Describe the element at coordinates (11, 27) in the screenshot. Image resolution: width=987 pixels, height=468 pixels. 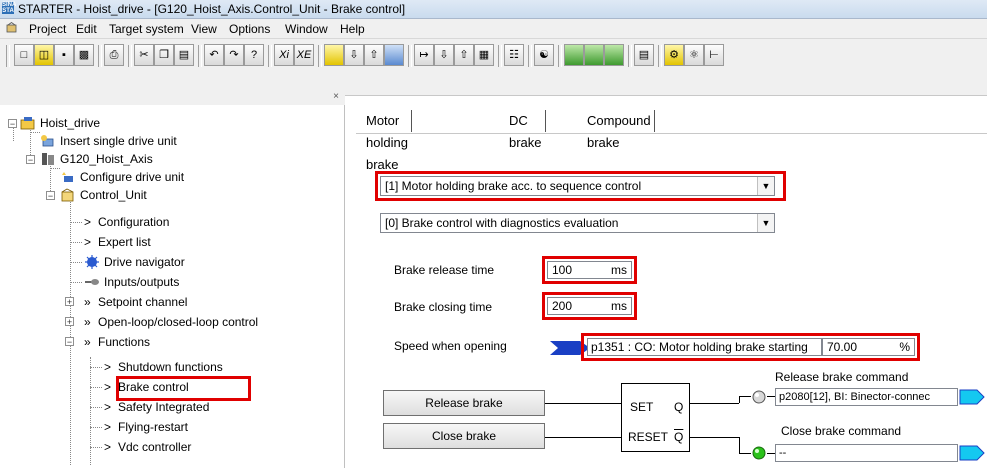
I see `project-menu-icon` at that location.